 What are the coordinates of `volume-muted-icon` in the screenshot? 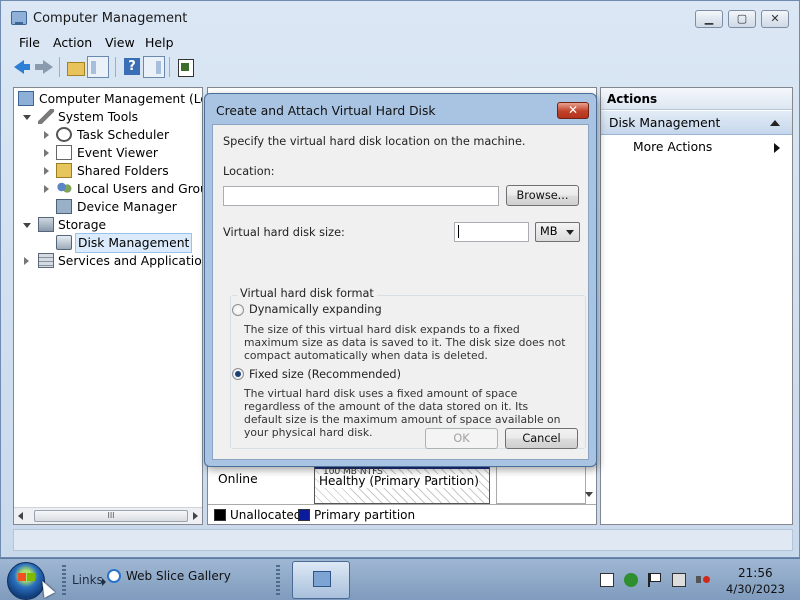 It's located at (703, 580).